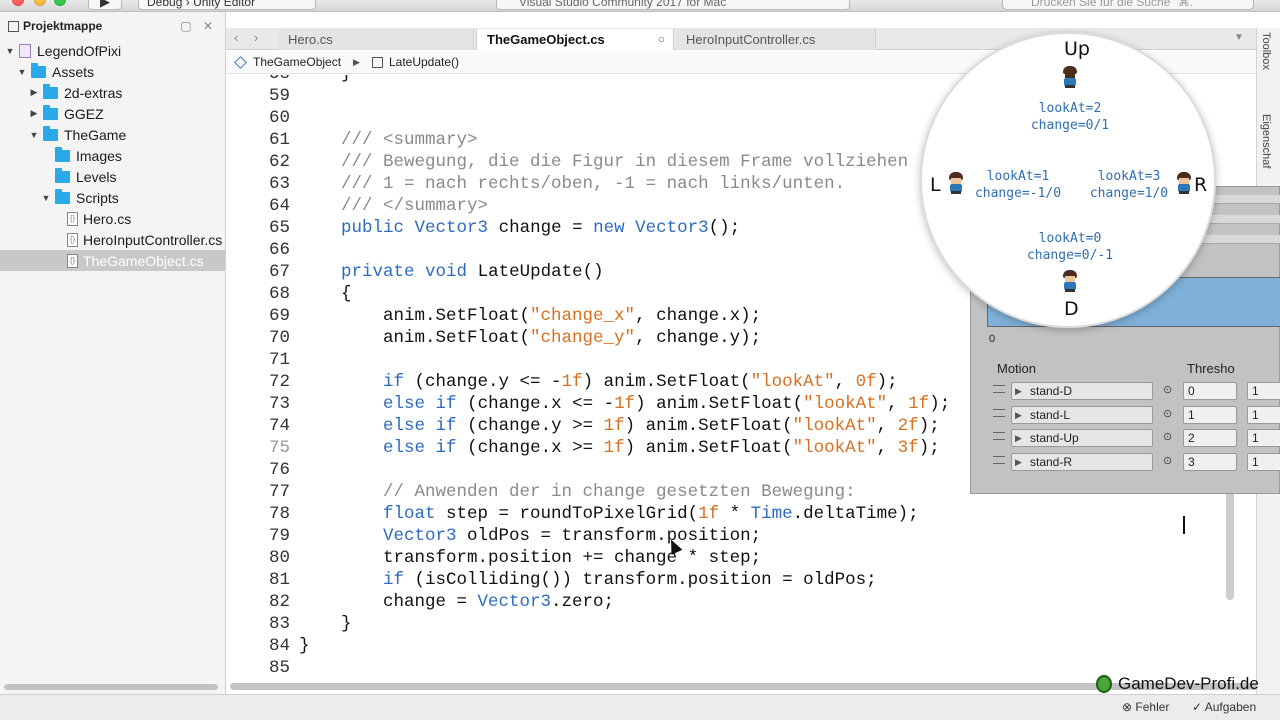 Image resolution: width=1280 pixels, height=720 pixels. What do you see at coordinates (743, 646) in the screenshot?
I see `code-line: 84}` at bounding box center [743, 646].